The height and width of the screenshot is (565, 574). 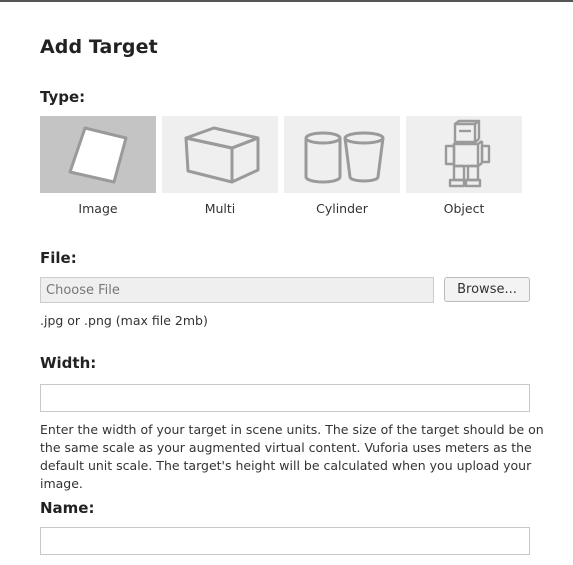 I want to click on width-input, so click(x=285, y=398).